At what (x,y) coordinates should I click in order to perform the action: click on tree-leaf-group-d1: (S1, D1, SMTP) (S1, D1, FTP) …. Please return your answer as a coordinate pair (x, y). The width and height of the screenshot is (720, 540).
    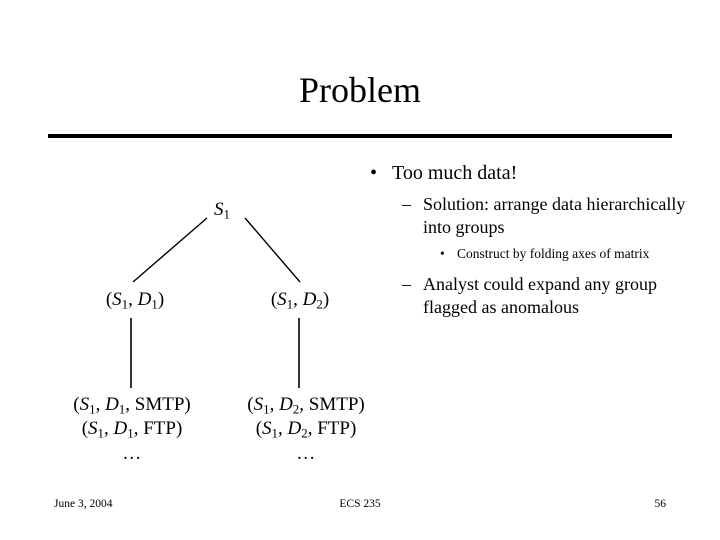
    Looking at the image, I should click on (132, 430).